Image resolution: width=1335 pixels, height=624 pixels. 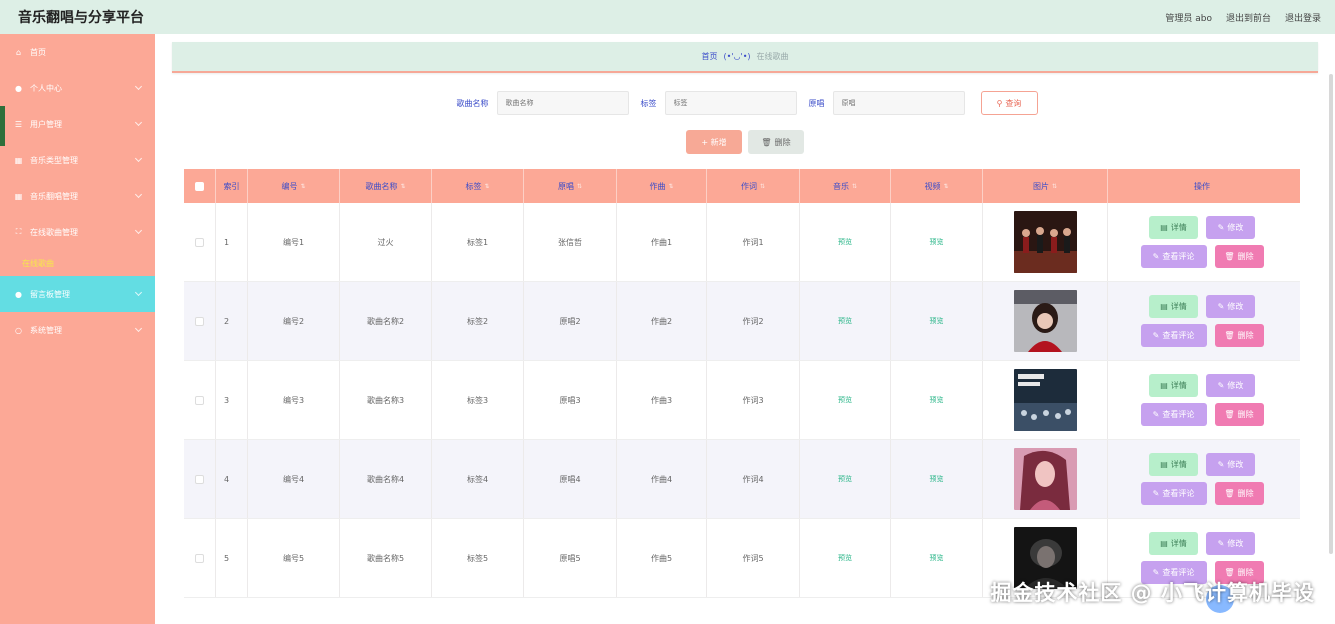 I want to click on search-button: ⚲ 查询, so click(x=1009, y=103).